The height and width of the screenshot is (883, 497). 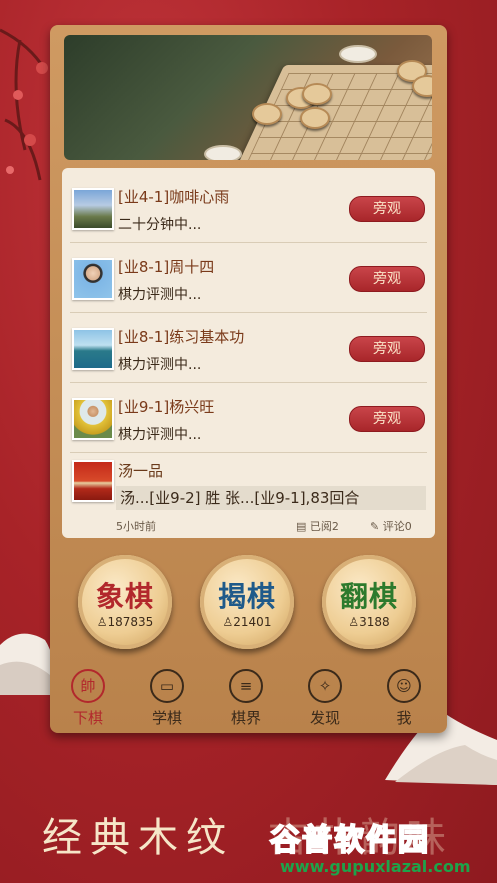 What do you see at coordinates (324, 718) in the screenshot?
I see `nav-label: 发现` at bounding box center [324, 718].